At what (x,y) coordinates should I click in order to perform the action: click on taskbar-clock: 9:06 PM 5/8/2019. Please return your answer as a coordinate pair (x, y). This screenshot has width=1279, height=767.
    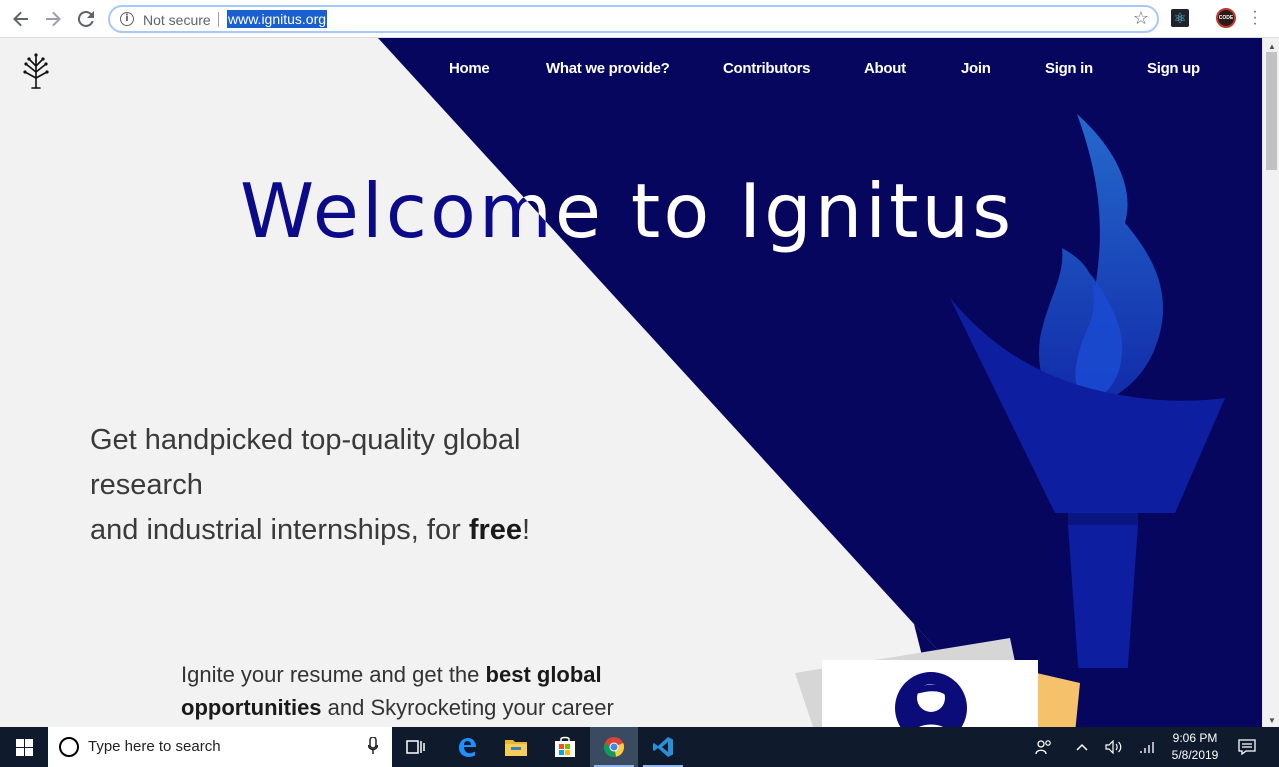
    Looking at the image, I should click on (1195, 747).